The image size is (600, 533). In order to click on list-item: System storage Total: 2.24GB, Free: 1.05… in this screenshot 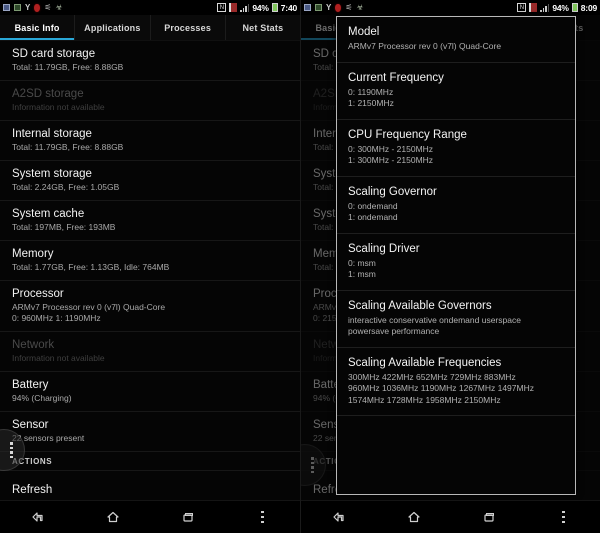, I will do `click(150, 181)`.